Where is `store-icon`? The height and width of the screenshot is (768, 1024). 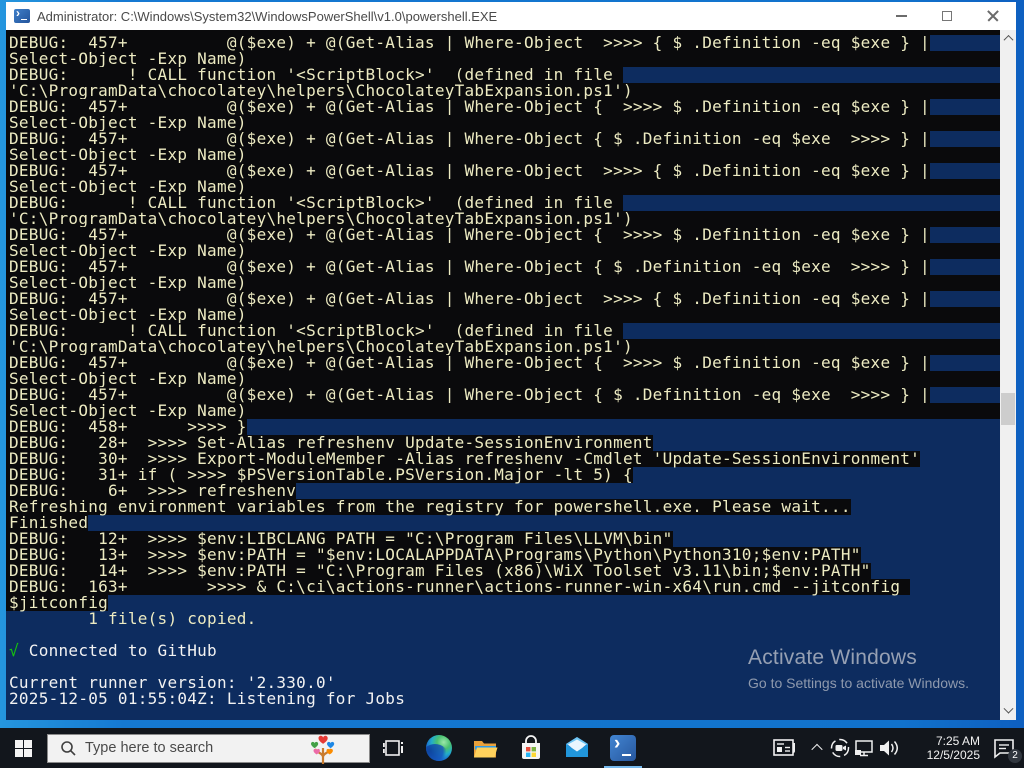 store-icon is located at coordinates (531, 747).